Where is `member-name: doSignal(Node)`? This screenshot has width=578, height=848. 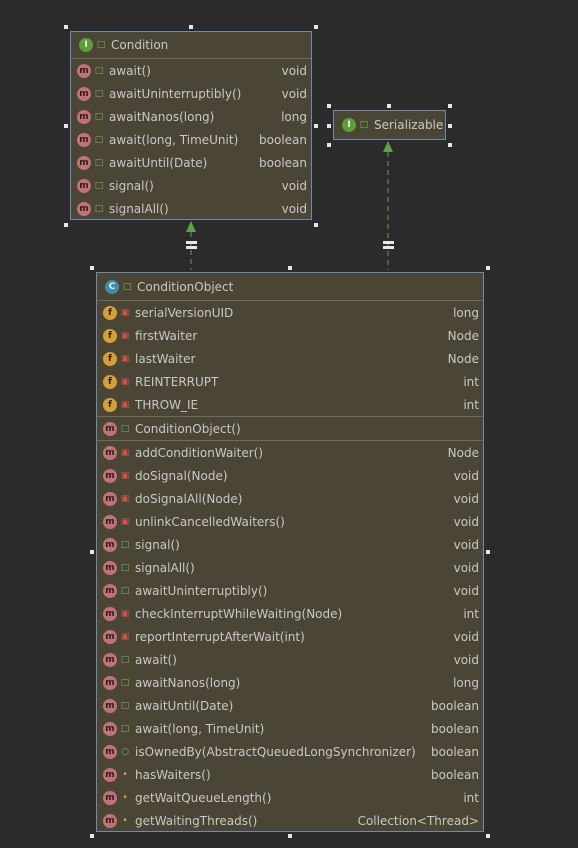 member-name: doSignal(Node) is located at coordinates (181, 475).